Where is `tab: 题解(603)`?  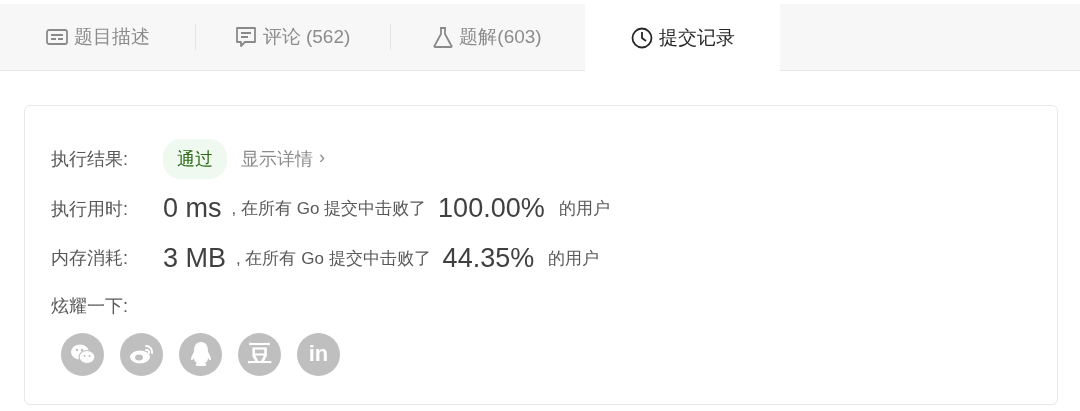
tab: 题解(603) is located at coordinates (487, 37).